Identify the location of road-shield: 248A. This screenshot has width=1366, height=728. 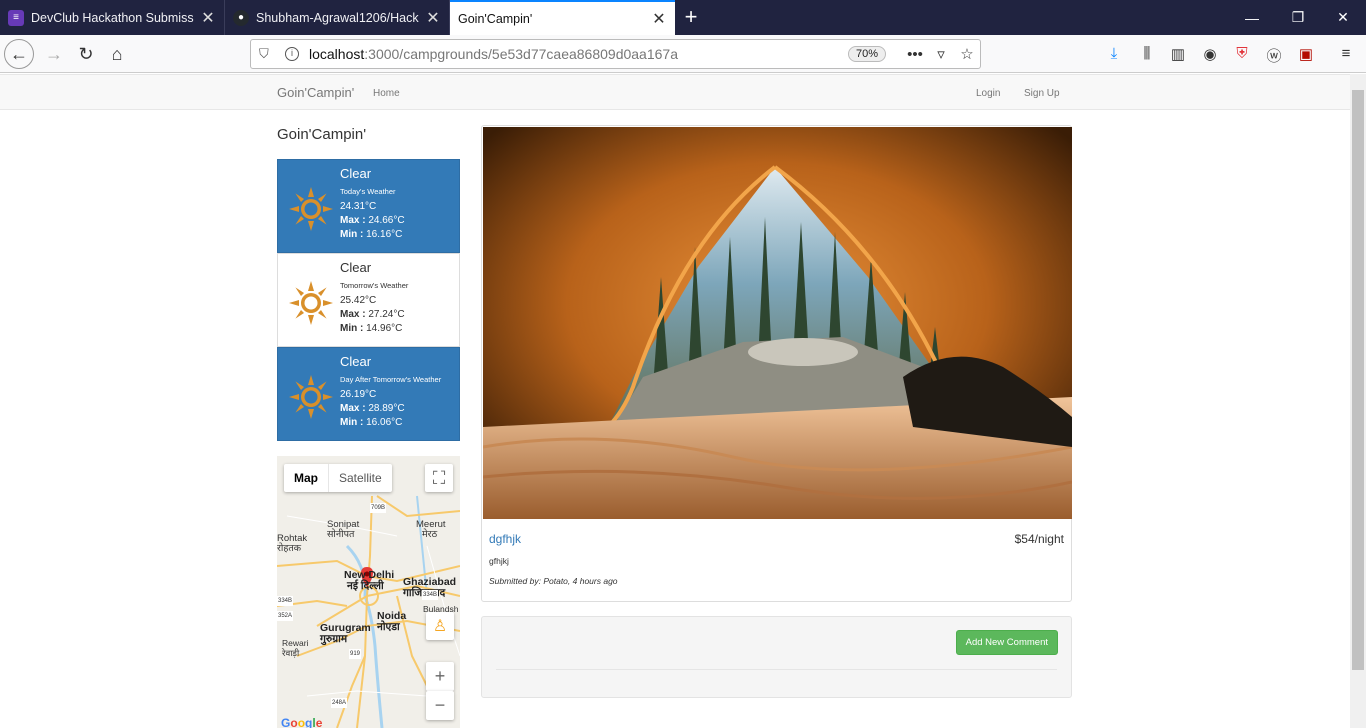
(339, 703).